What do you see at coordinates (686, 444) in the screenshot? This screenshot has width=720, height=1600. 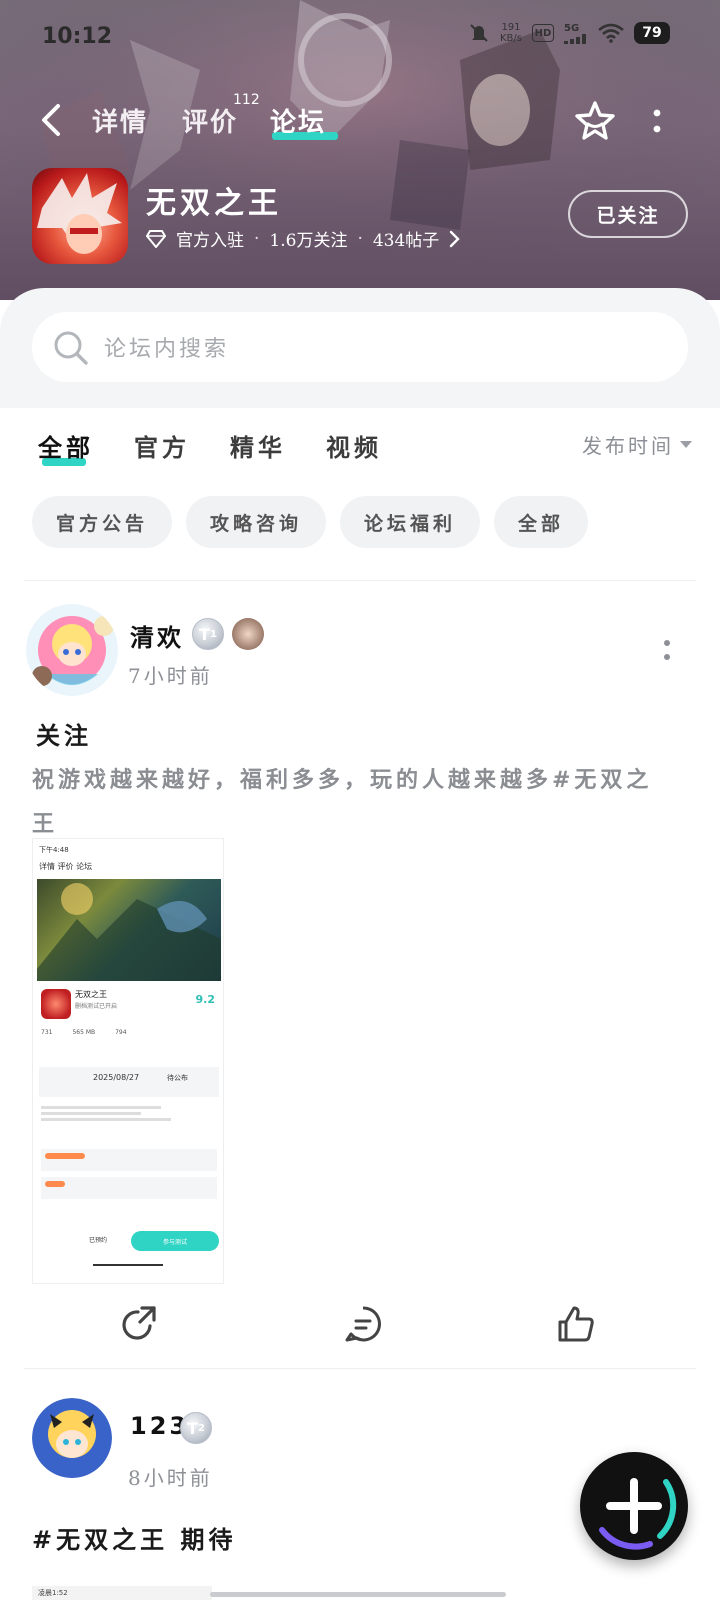 I see `caret-down-icon` at bounding box center [686, 444].